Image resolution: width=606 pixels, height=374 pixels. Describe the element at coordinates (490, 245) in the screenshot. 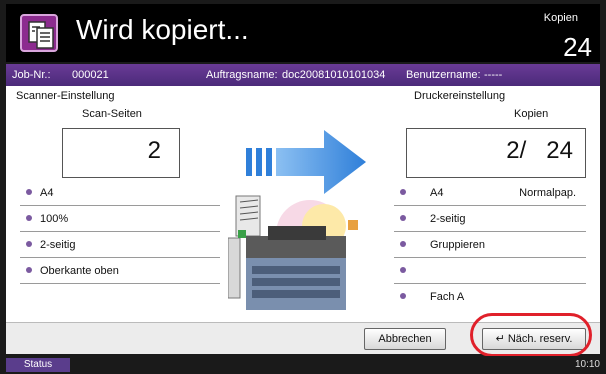

I see `printer-setting-row: Gruppieren` at that location.